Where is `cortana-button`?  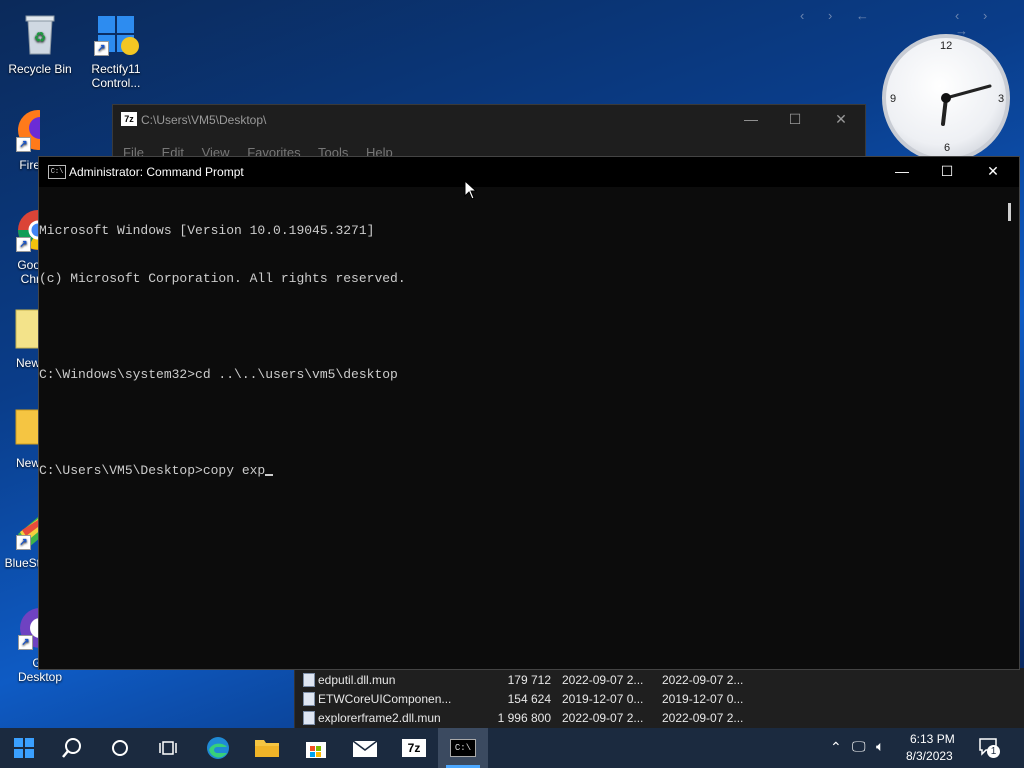
cortana-button is located at coordinates (120, 748).